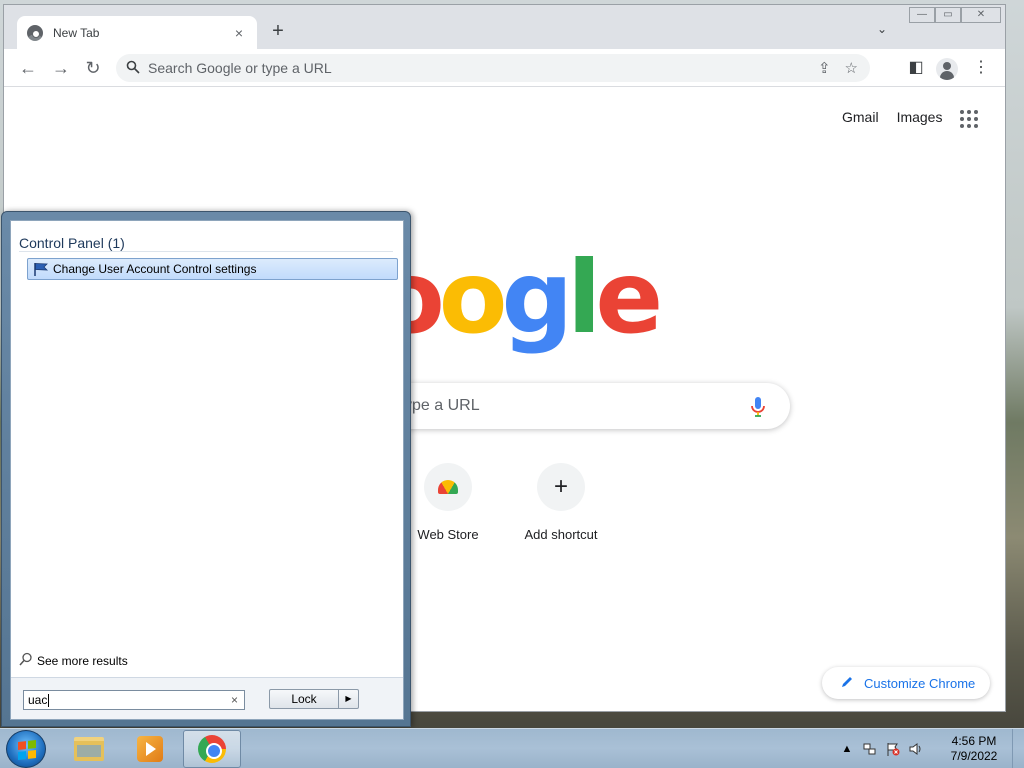 Image resolution: width=1024 pixels, height=768 pixels. What do you see at coordinates (981, 15) in the screenshot?
I see `close-button: ✕` at bounding box center [981, 15].